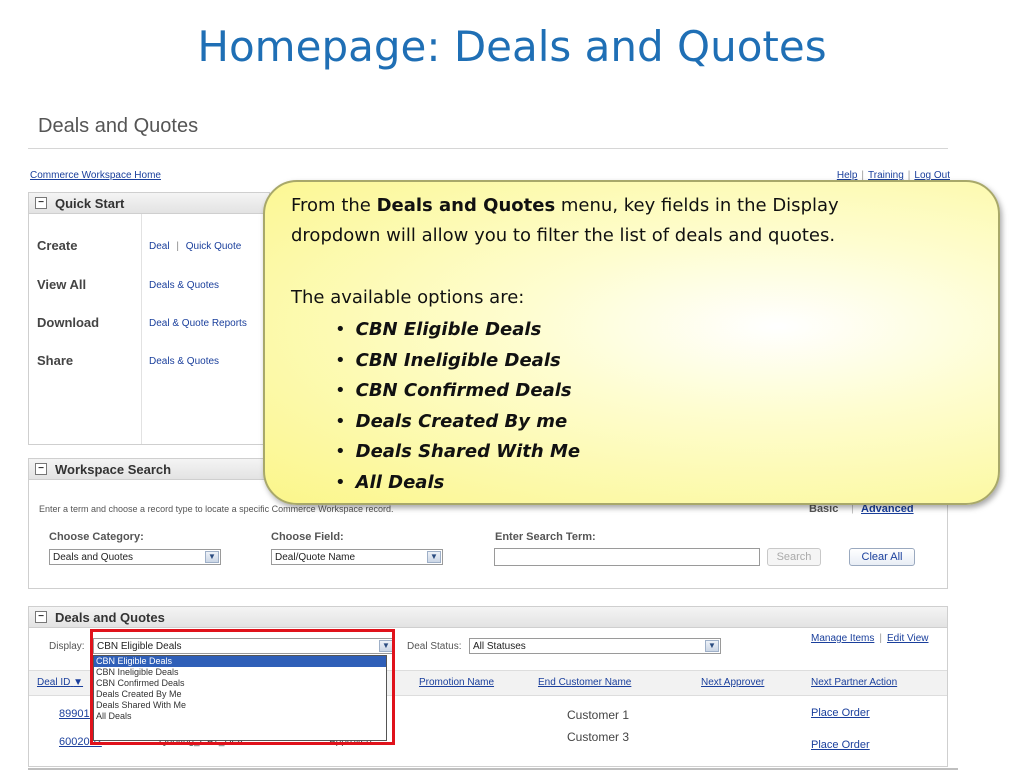 The image size is (1024, 770). What do you see at coordinates (456, 682) in the screenshot?
I see `column-promotion-name: Promotion Name` at bounding box center [456, 682].